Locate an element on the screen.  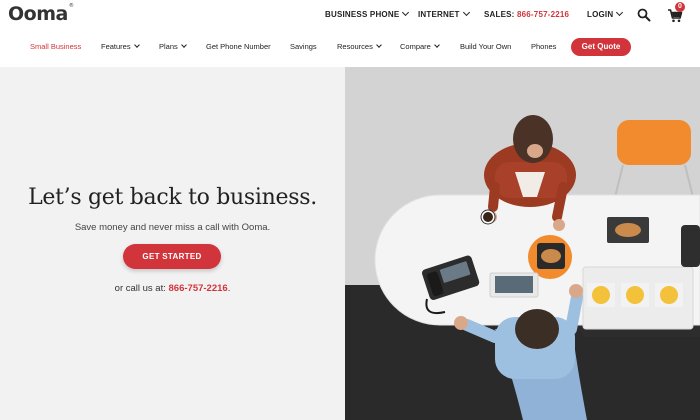
internet-menu: INTERNET is located at coordinates (444, 13).